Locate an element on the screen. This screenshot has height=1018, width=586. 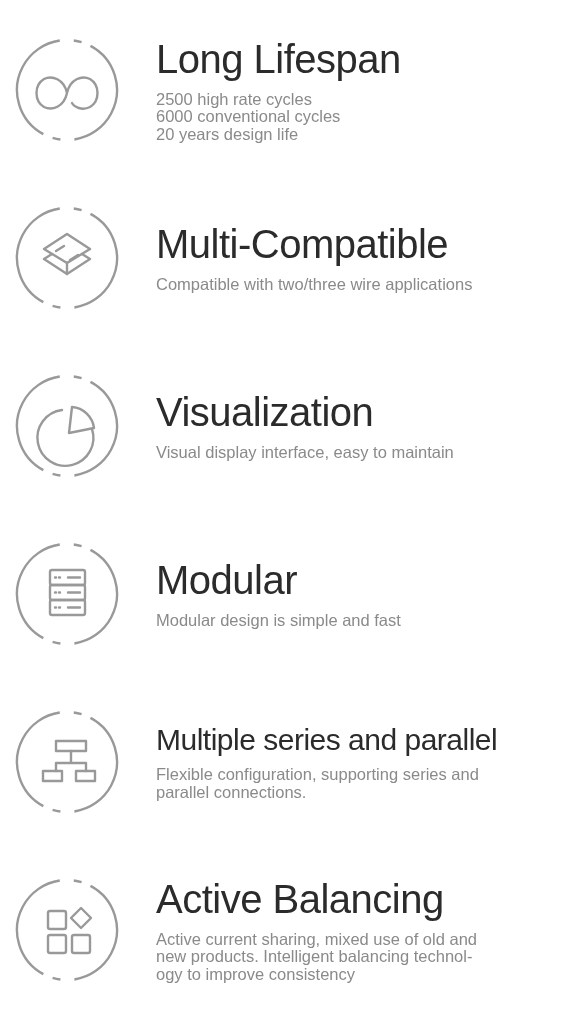
feature-description: Flexible configuration, supporting series and parallel connections. is located at coordinates (318, 783).